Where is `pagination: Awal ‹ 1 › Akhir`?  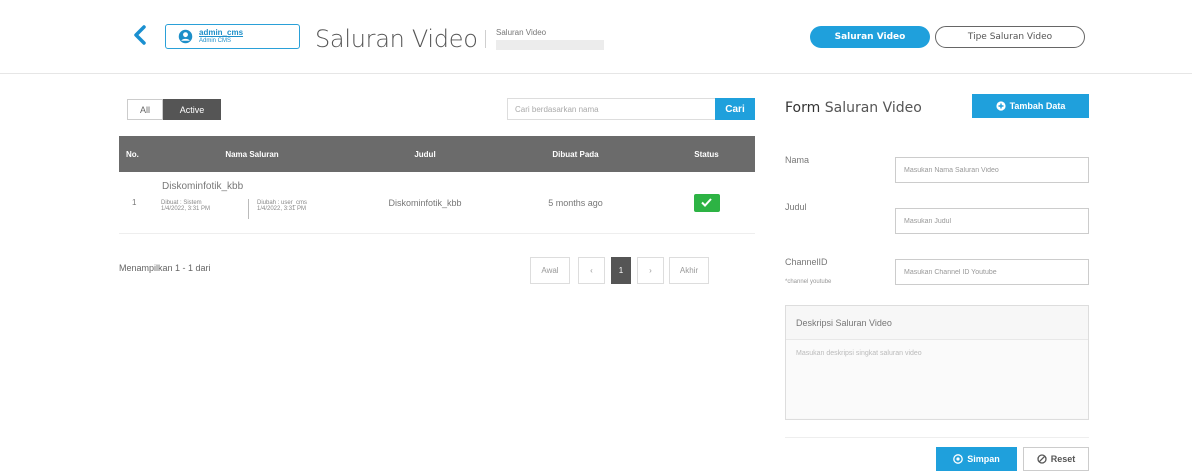
pagination: Awal ‹ 1 › Akhir is located at coordinates (619, 270).